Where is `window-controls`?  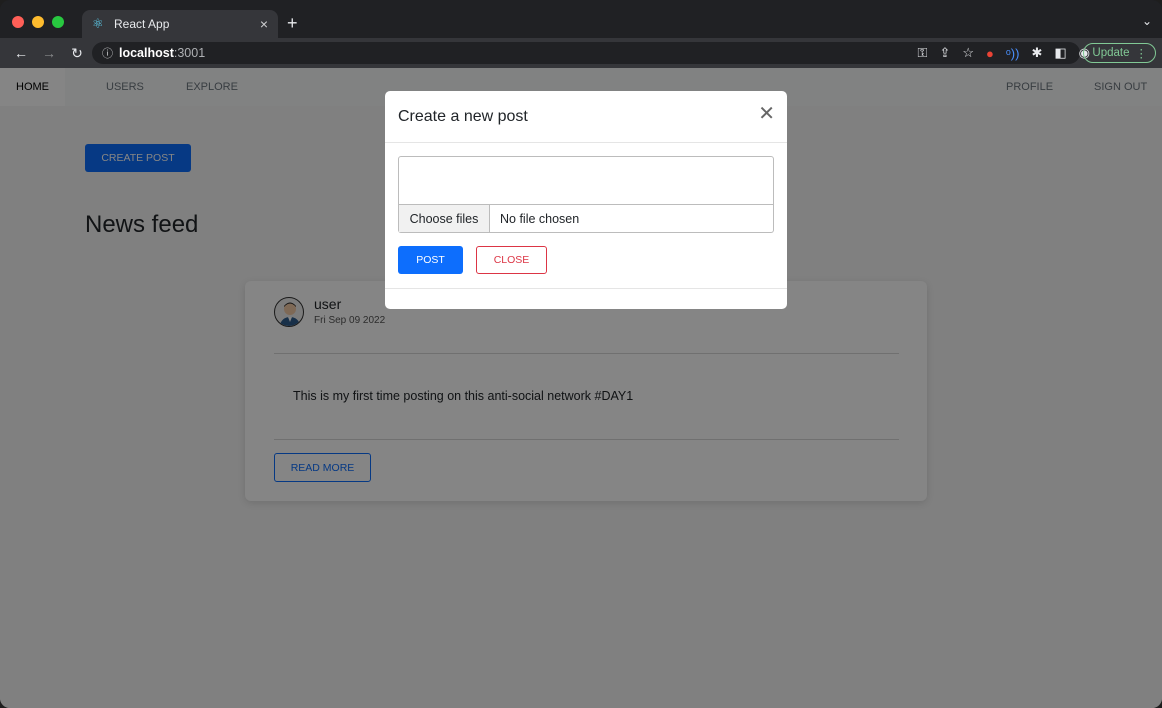 window-controls is located at coordinates (38, 22).